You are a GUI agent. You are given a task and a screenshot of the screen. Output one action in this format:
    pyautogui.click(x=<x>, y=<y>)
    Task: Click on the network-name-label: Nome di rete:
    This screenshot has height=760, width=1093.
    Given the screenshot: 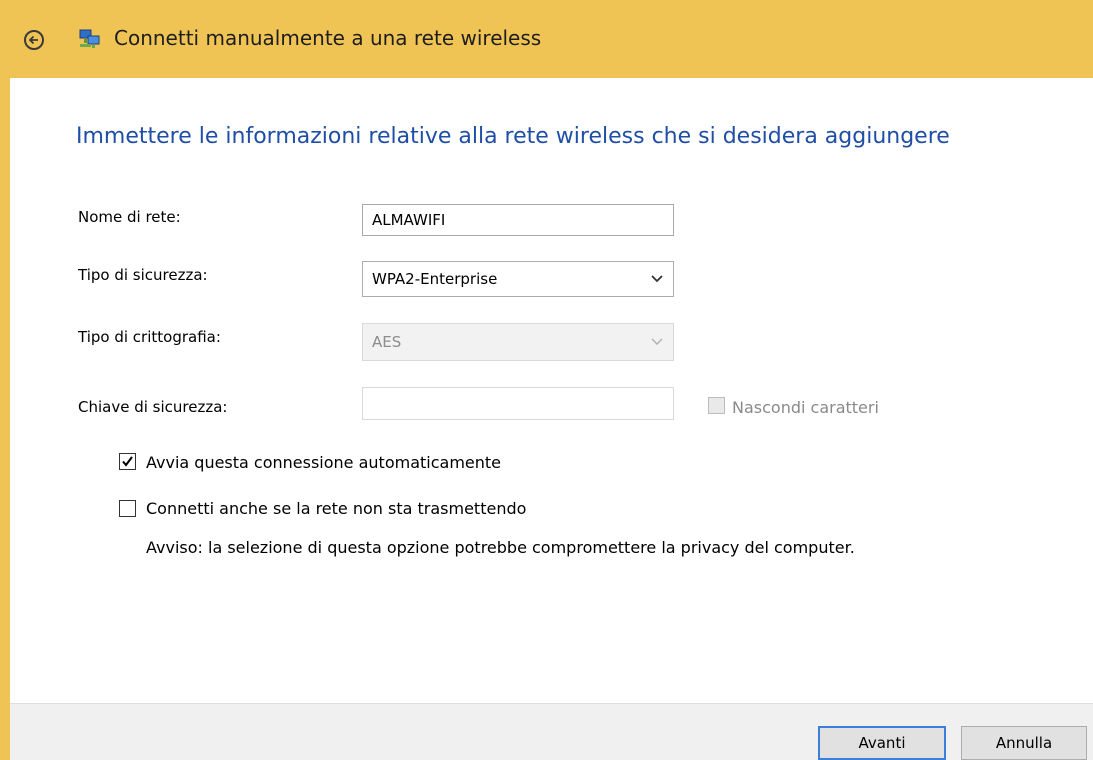 What is the action you would take?
    pyautogui.click(x=129, y=217)
    